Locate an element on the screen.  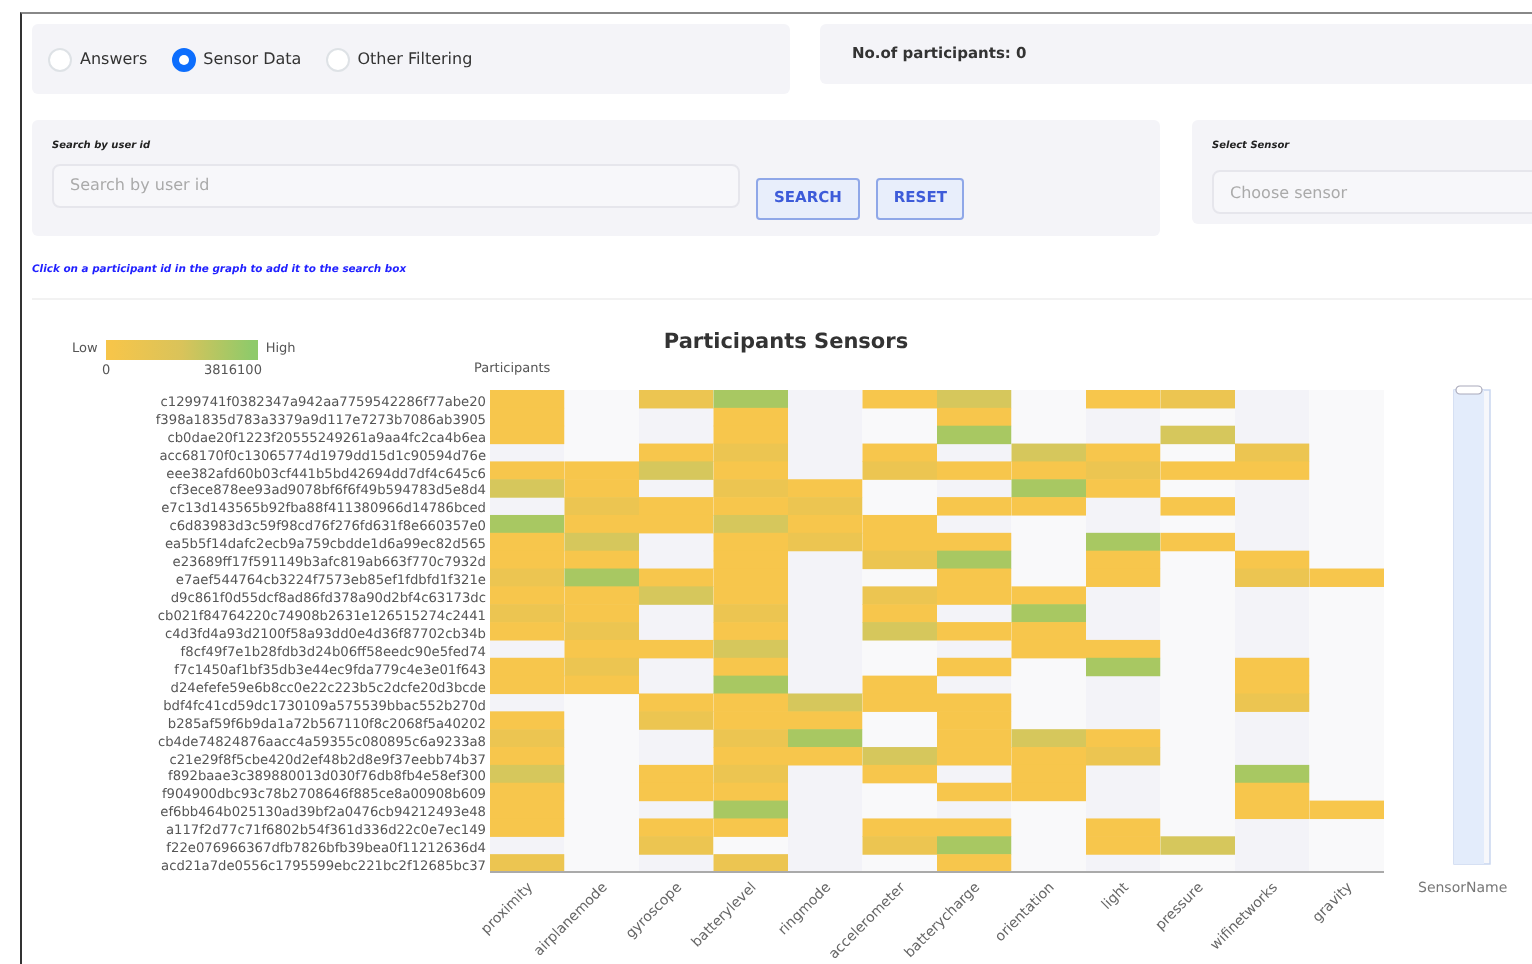
sensor-select: Choose sensor is located at coordinates (1372, 192).